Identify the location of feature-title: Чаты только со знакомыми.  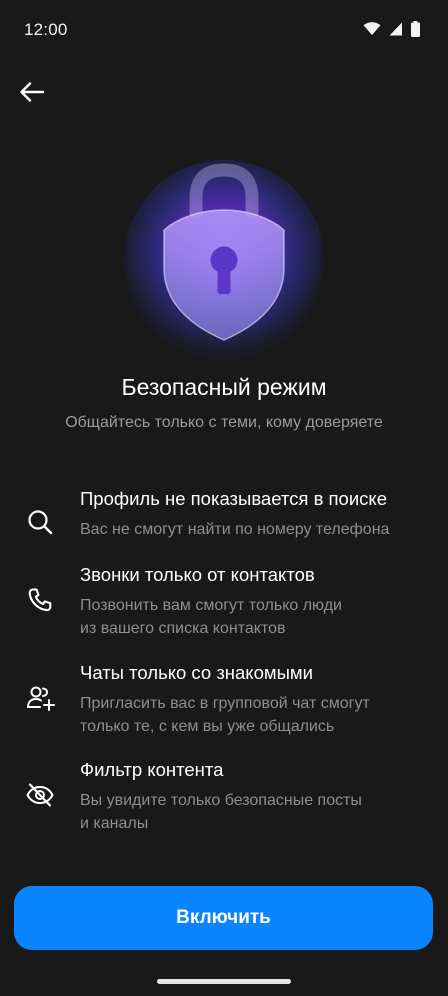
(196, 672).